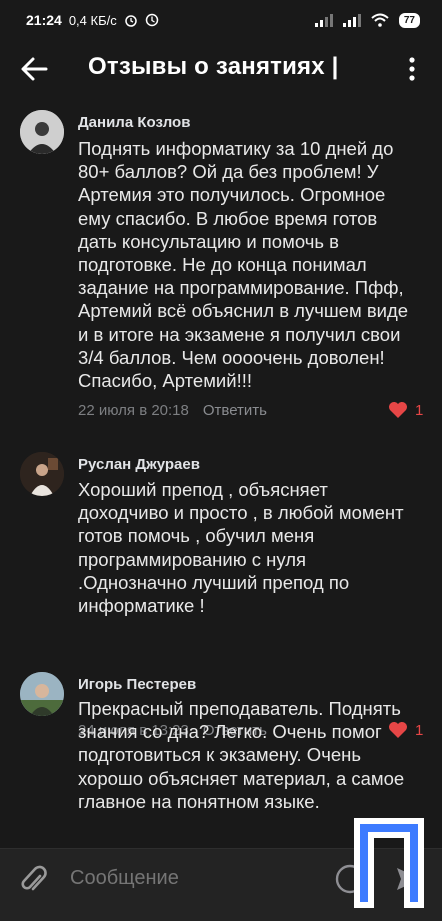  I want to click on battery-indicator: 77, so click(409, 20).